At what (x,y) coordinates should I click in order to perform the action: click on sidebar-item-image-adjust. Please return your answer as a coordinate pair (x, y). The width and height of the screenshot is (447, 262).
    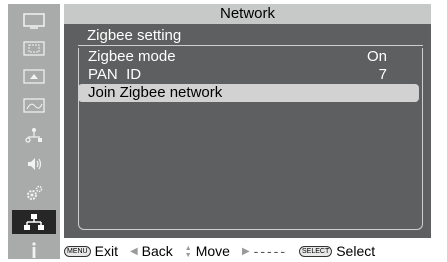
    Looking at the image, I should click on (34, 106).